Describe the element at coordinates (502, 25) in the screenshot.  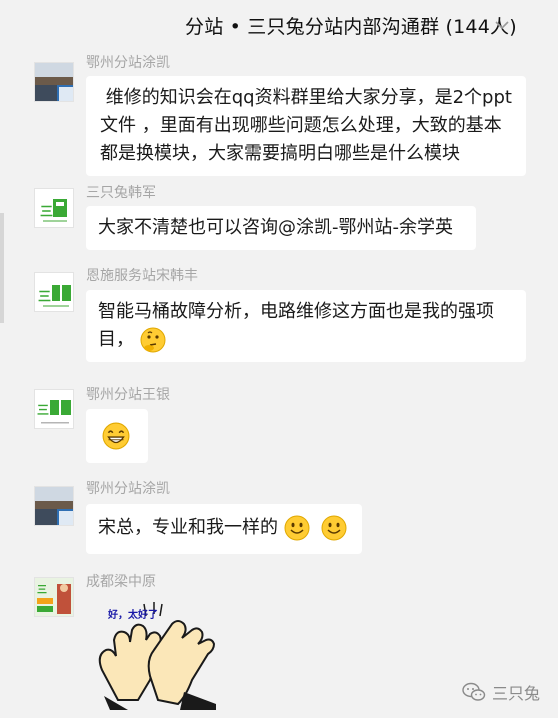
I see `chevron-down-icon` at that location.